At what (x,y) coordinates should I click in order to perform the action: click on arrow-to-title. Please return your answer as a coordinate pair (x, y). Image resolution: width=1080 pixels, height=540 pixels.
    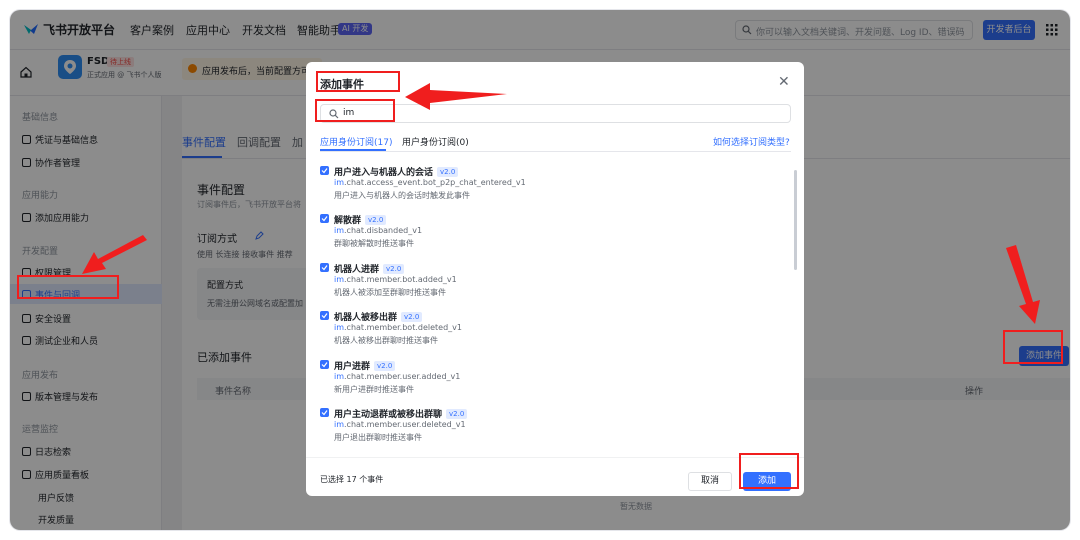
    Looking at the image, I should click on (456, 96).